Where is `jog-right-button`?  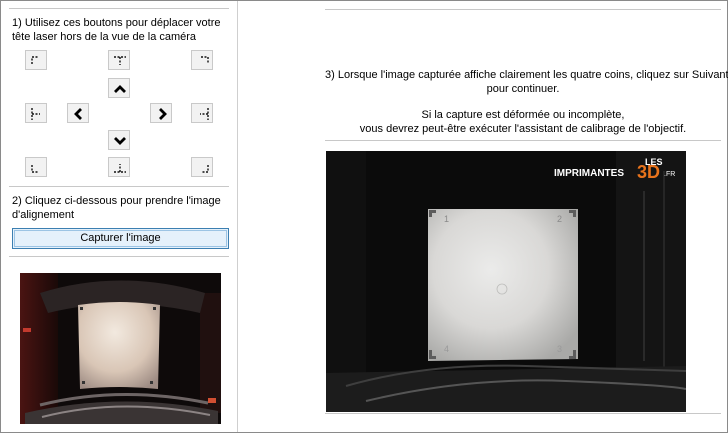 jog-right-button is located at coordinates (161, 113).